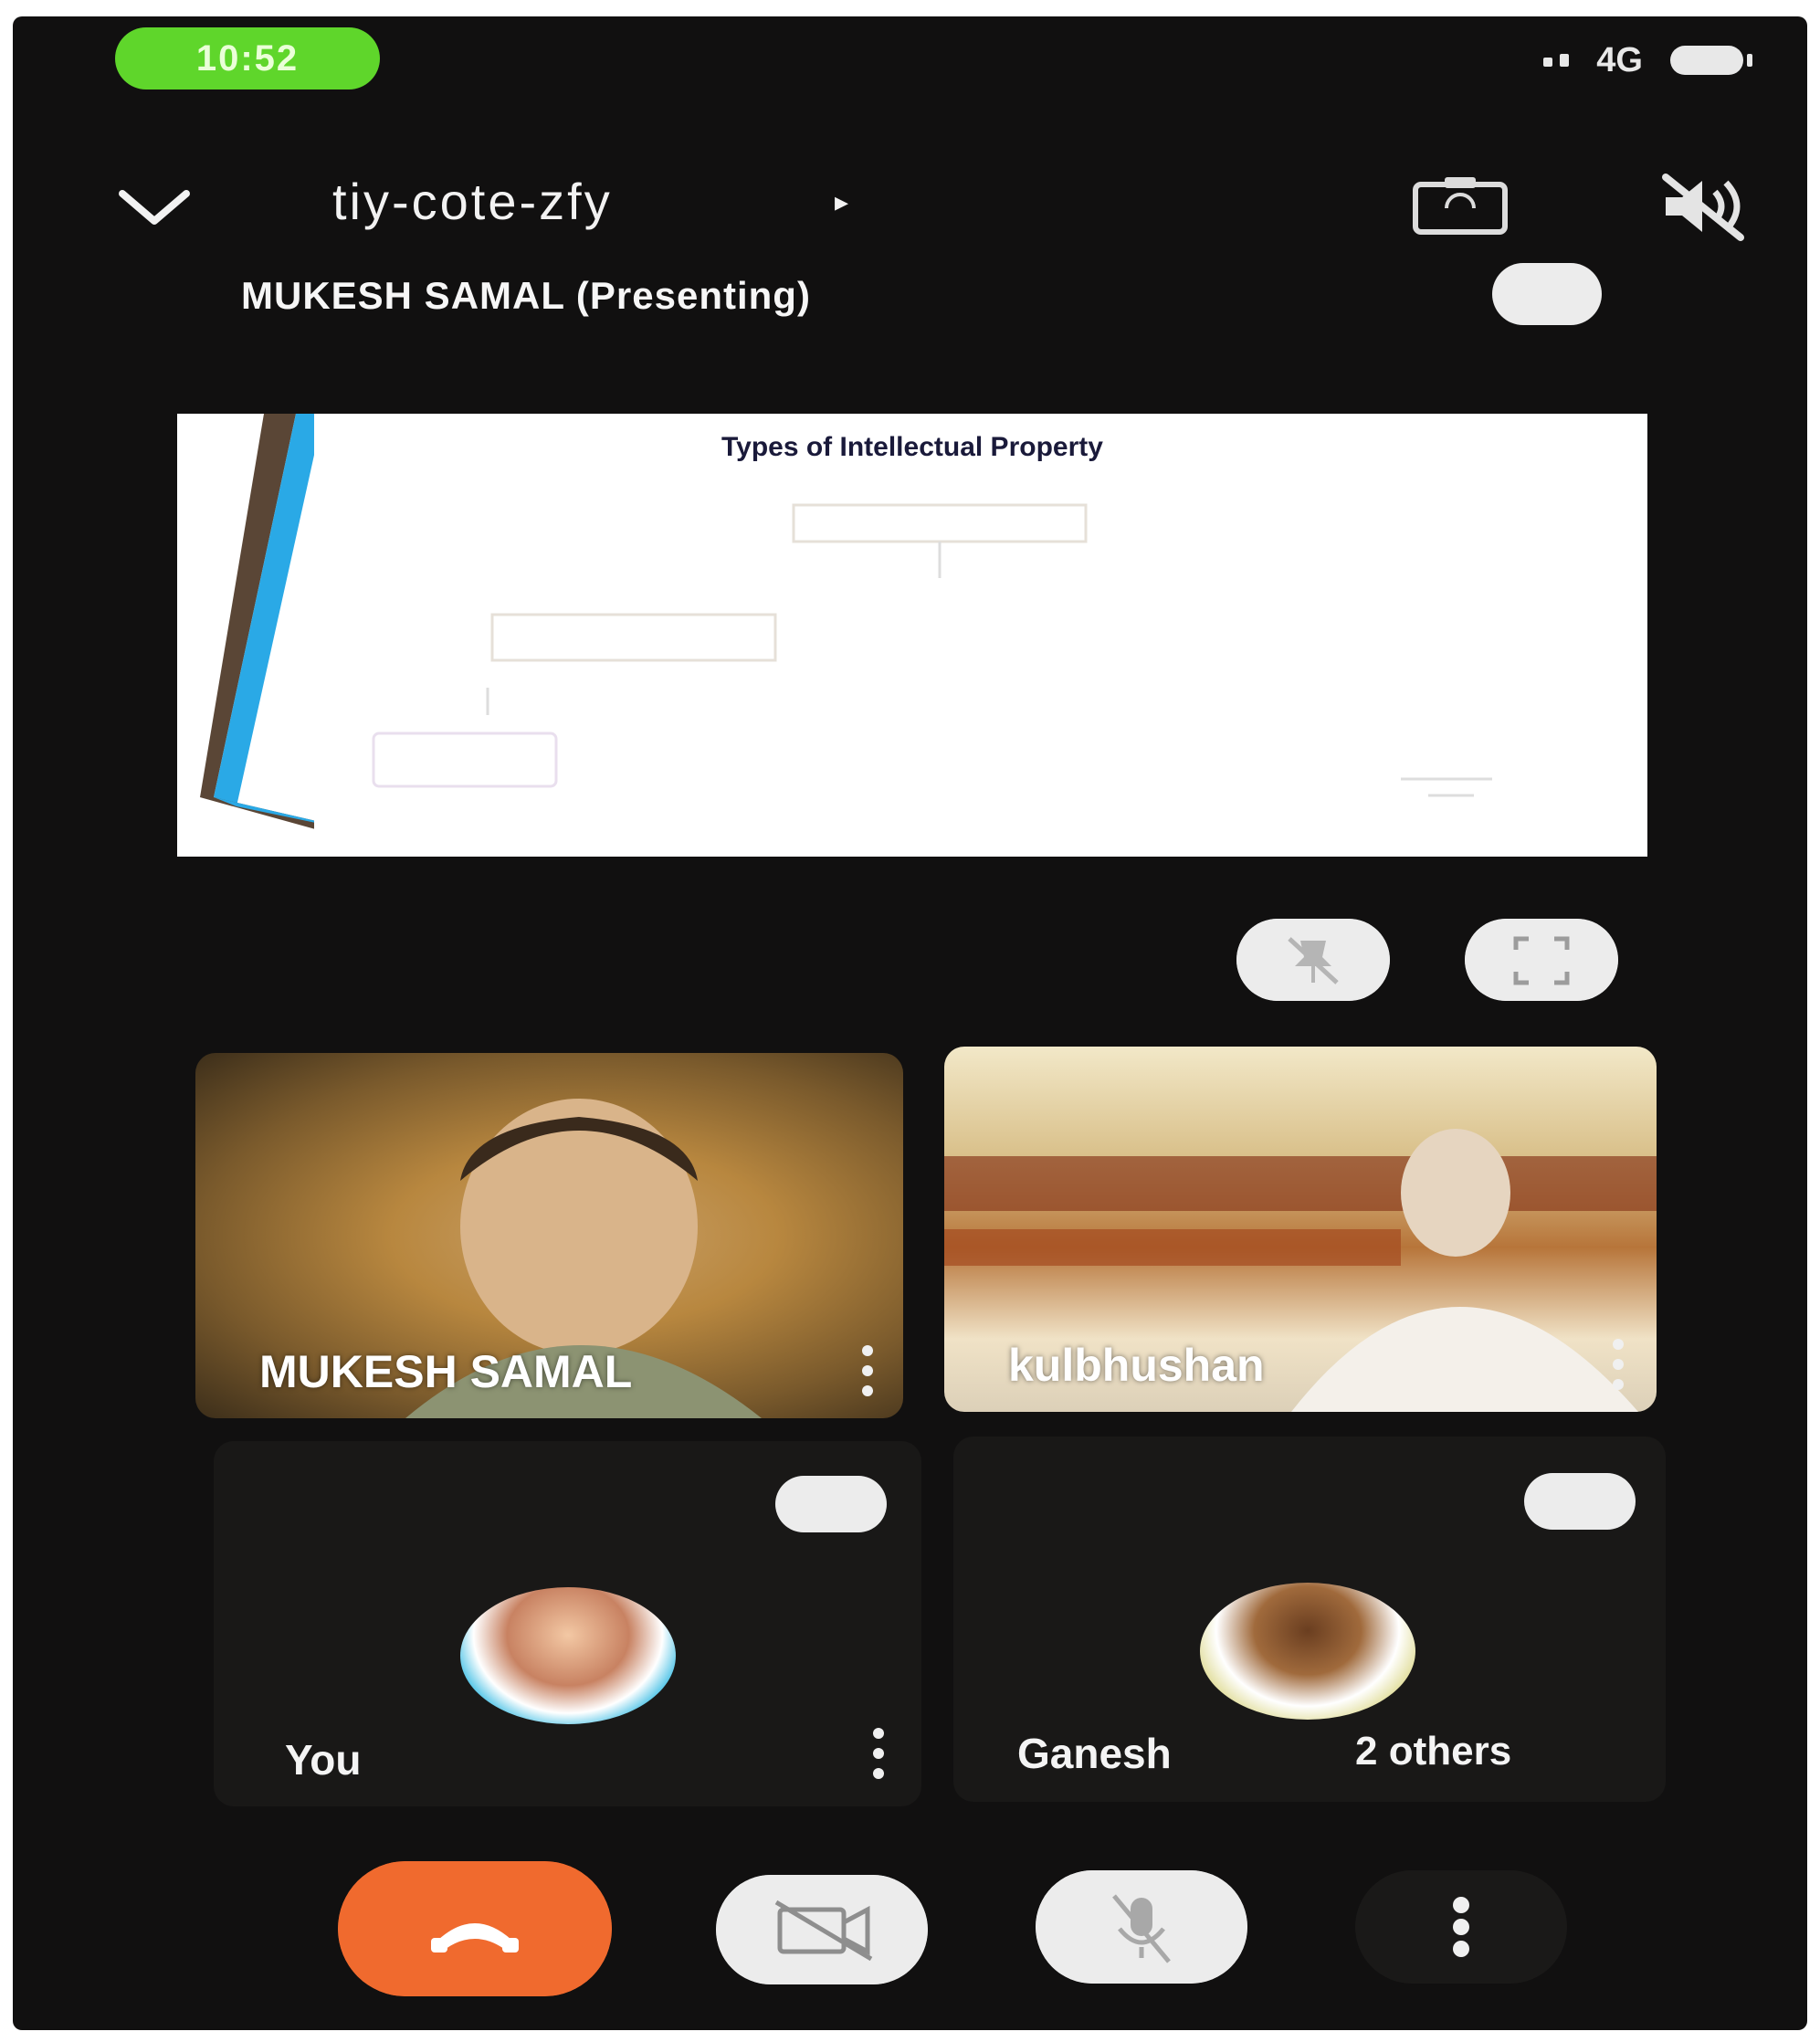  What do you see at coordinates (1460, 205) in the screenshot?
I see `camera-switch-icon` at bounding box center [1460, 205].